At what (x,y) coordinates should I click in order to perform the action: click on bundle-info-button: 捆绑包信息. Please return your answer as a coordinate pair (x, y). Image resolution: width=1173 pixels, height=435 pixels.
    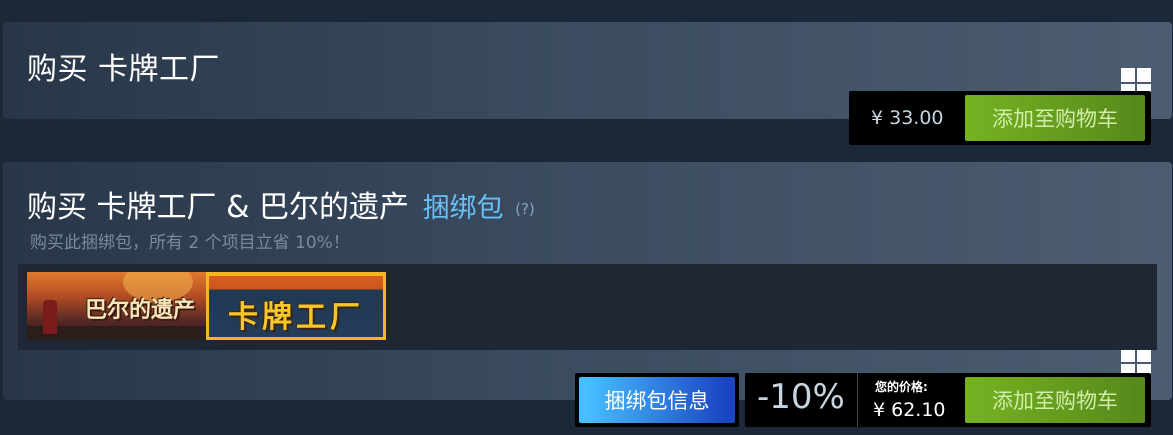
    Looking at the image, I should click on (657, 400).